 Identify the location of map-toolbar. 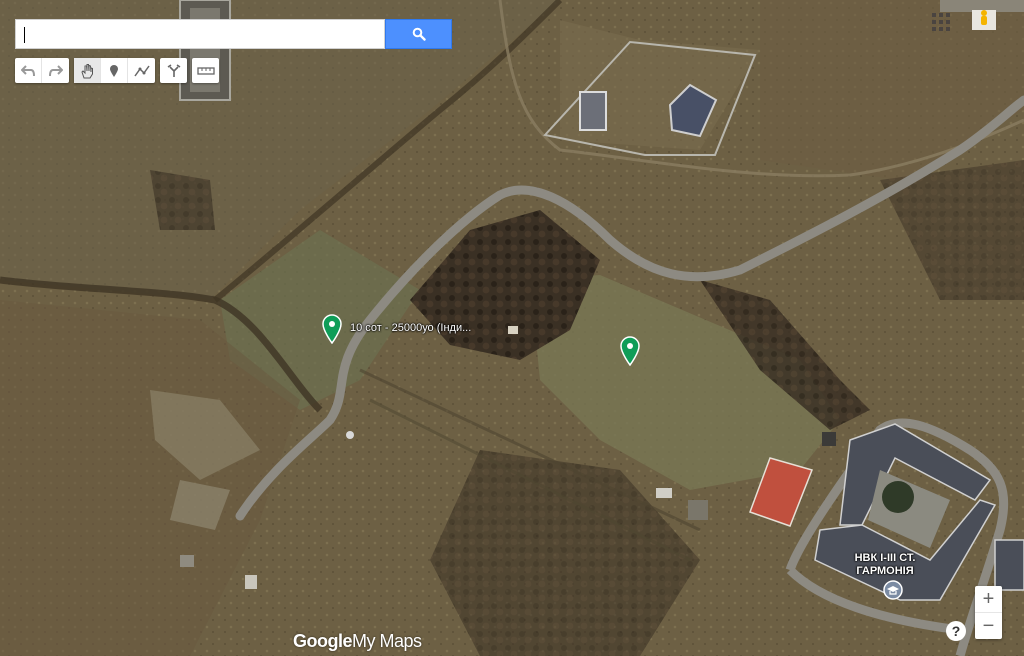
(119, 70).